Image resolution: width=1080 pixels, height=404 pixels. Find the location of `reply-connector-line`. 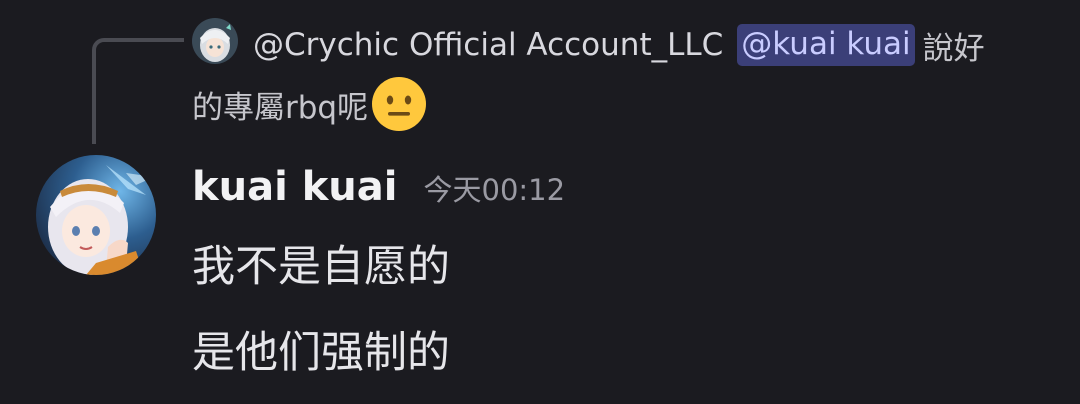

reply-connector-line is located at coordinates (138, 91).